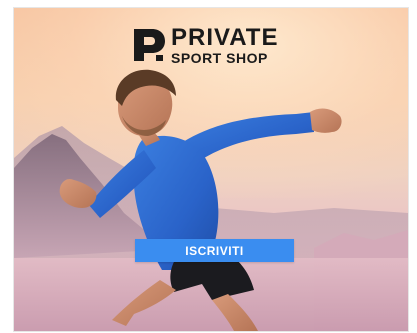  What do you see at coordinates (235, 312) in the screenshot?
I see `front-leg` at bounding box center [235, 312].